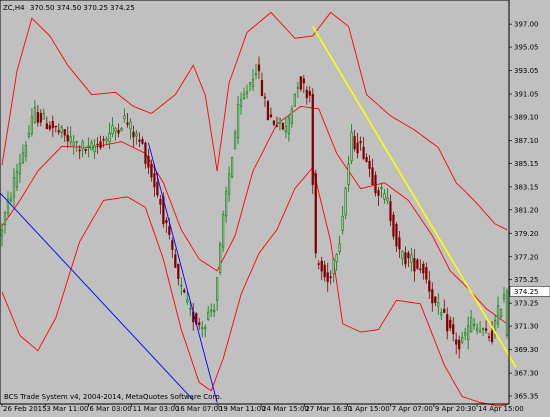 The width and height of the screenshot is (550, 417). I want to click on symbol-label: ZC,H4, so click(14, 8).